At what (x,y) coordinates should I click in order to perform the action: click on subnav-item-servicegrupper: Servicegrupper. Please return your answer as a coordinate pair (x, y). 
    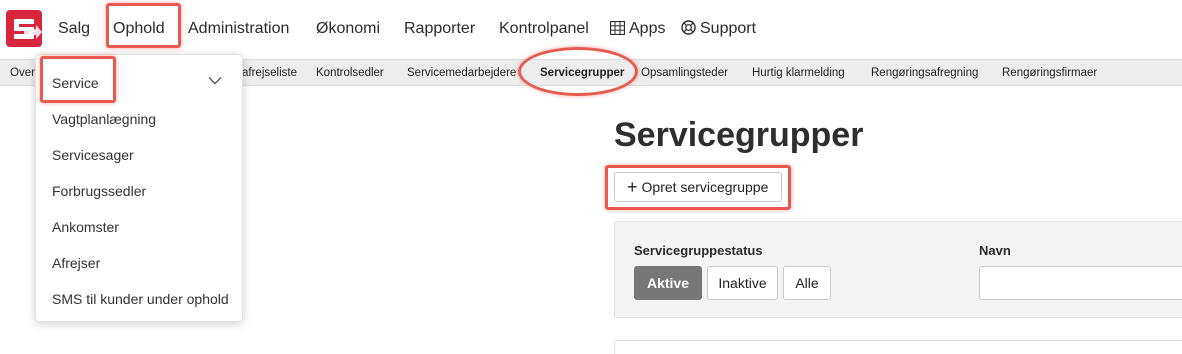
    Looking at the image, I should click on (582, 73).